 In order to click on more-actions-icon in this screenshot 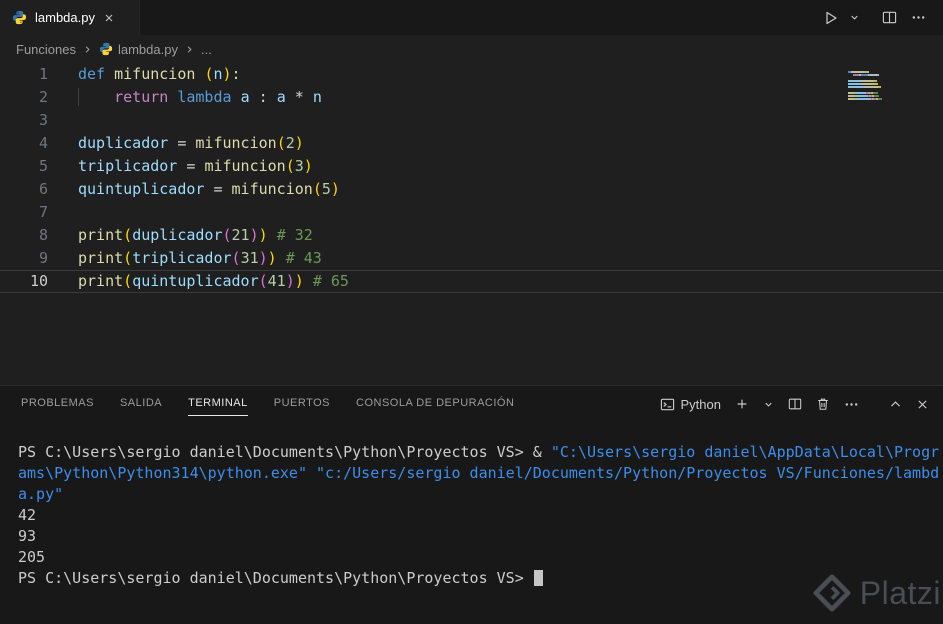, I will do `click(918, 17)`.